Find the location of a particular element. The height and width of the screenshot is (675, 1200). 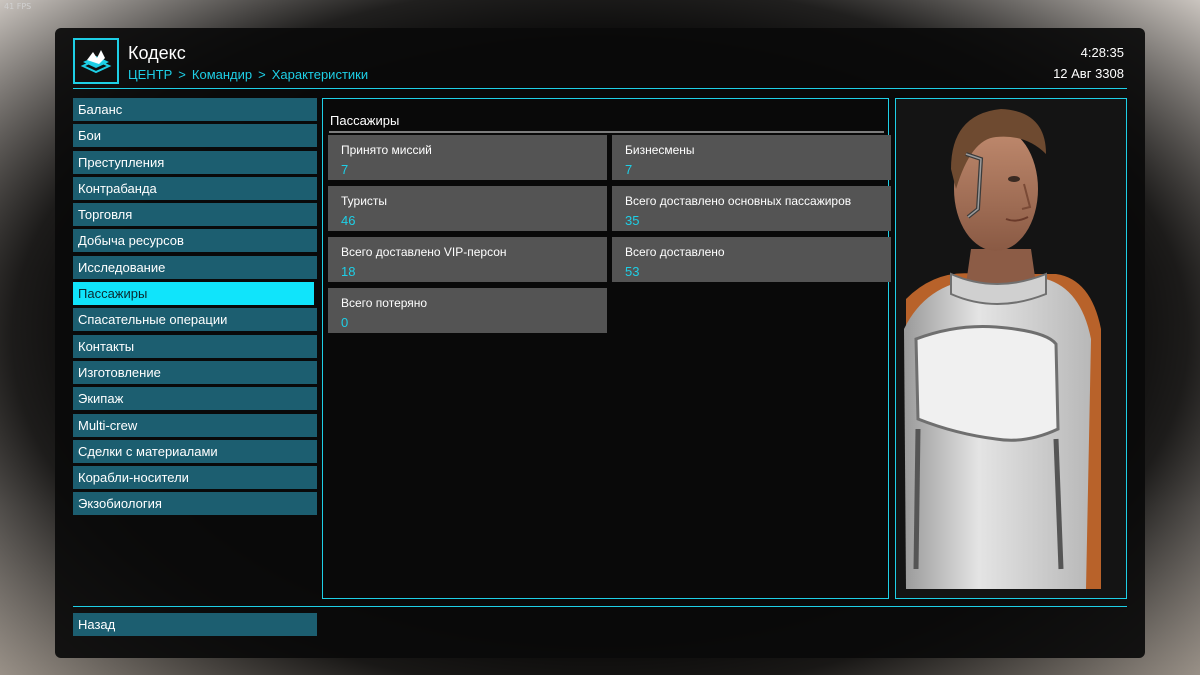

sidebar-item-smuggling: Контрабанда is located at coordinates (195, 188).